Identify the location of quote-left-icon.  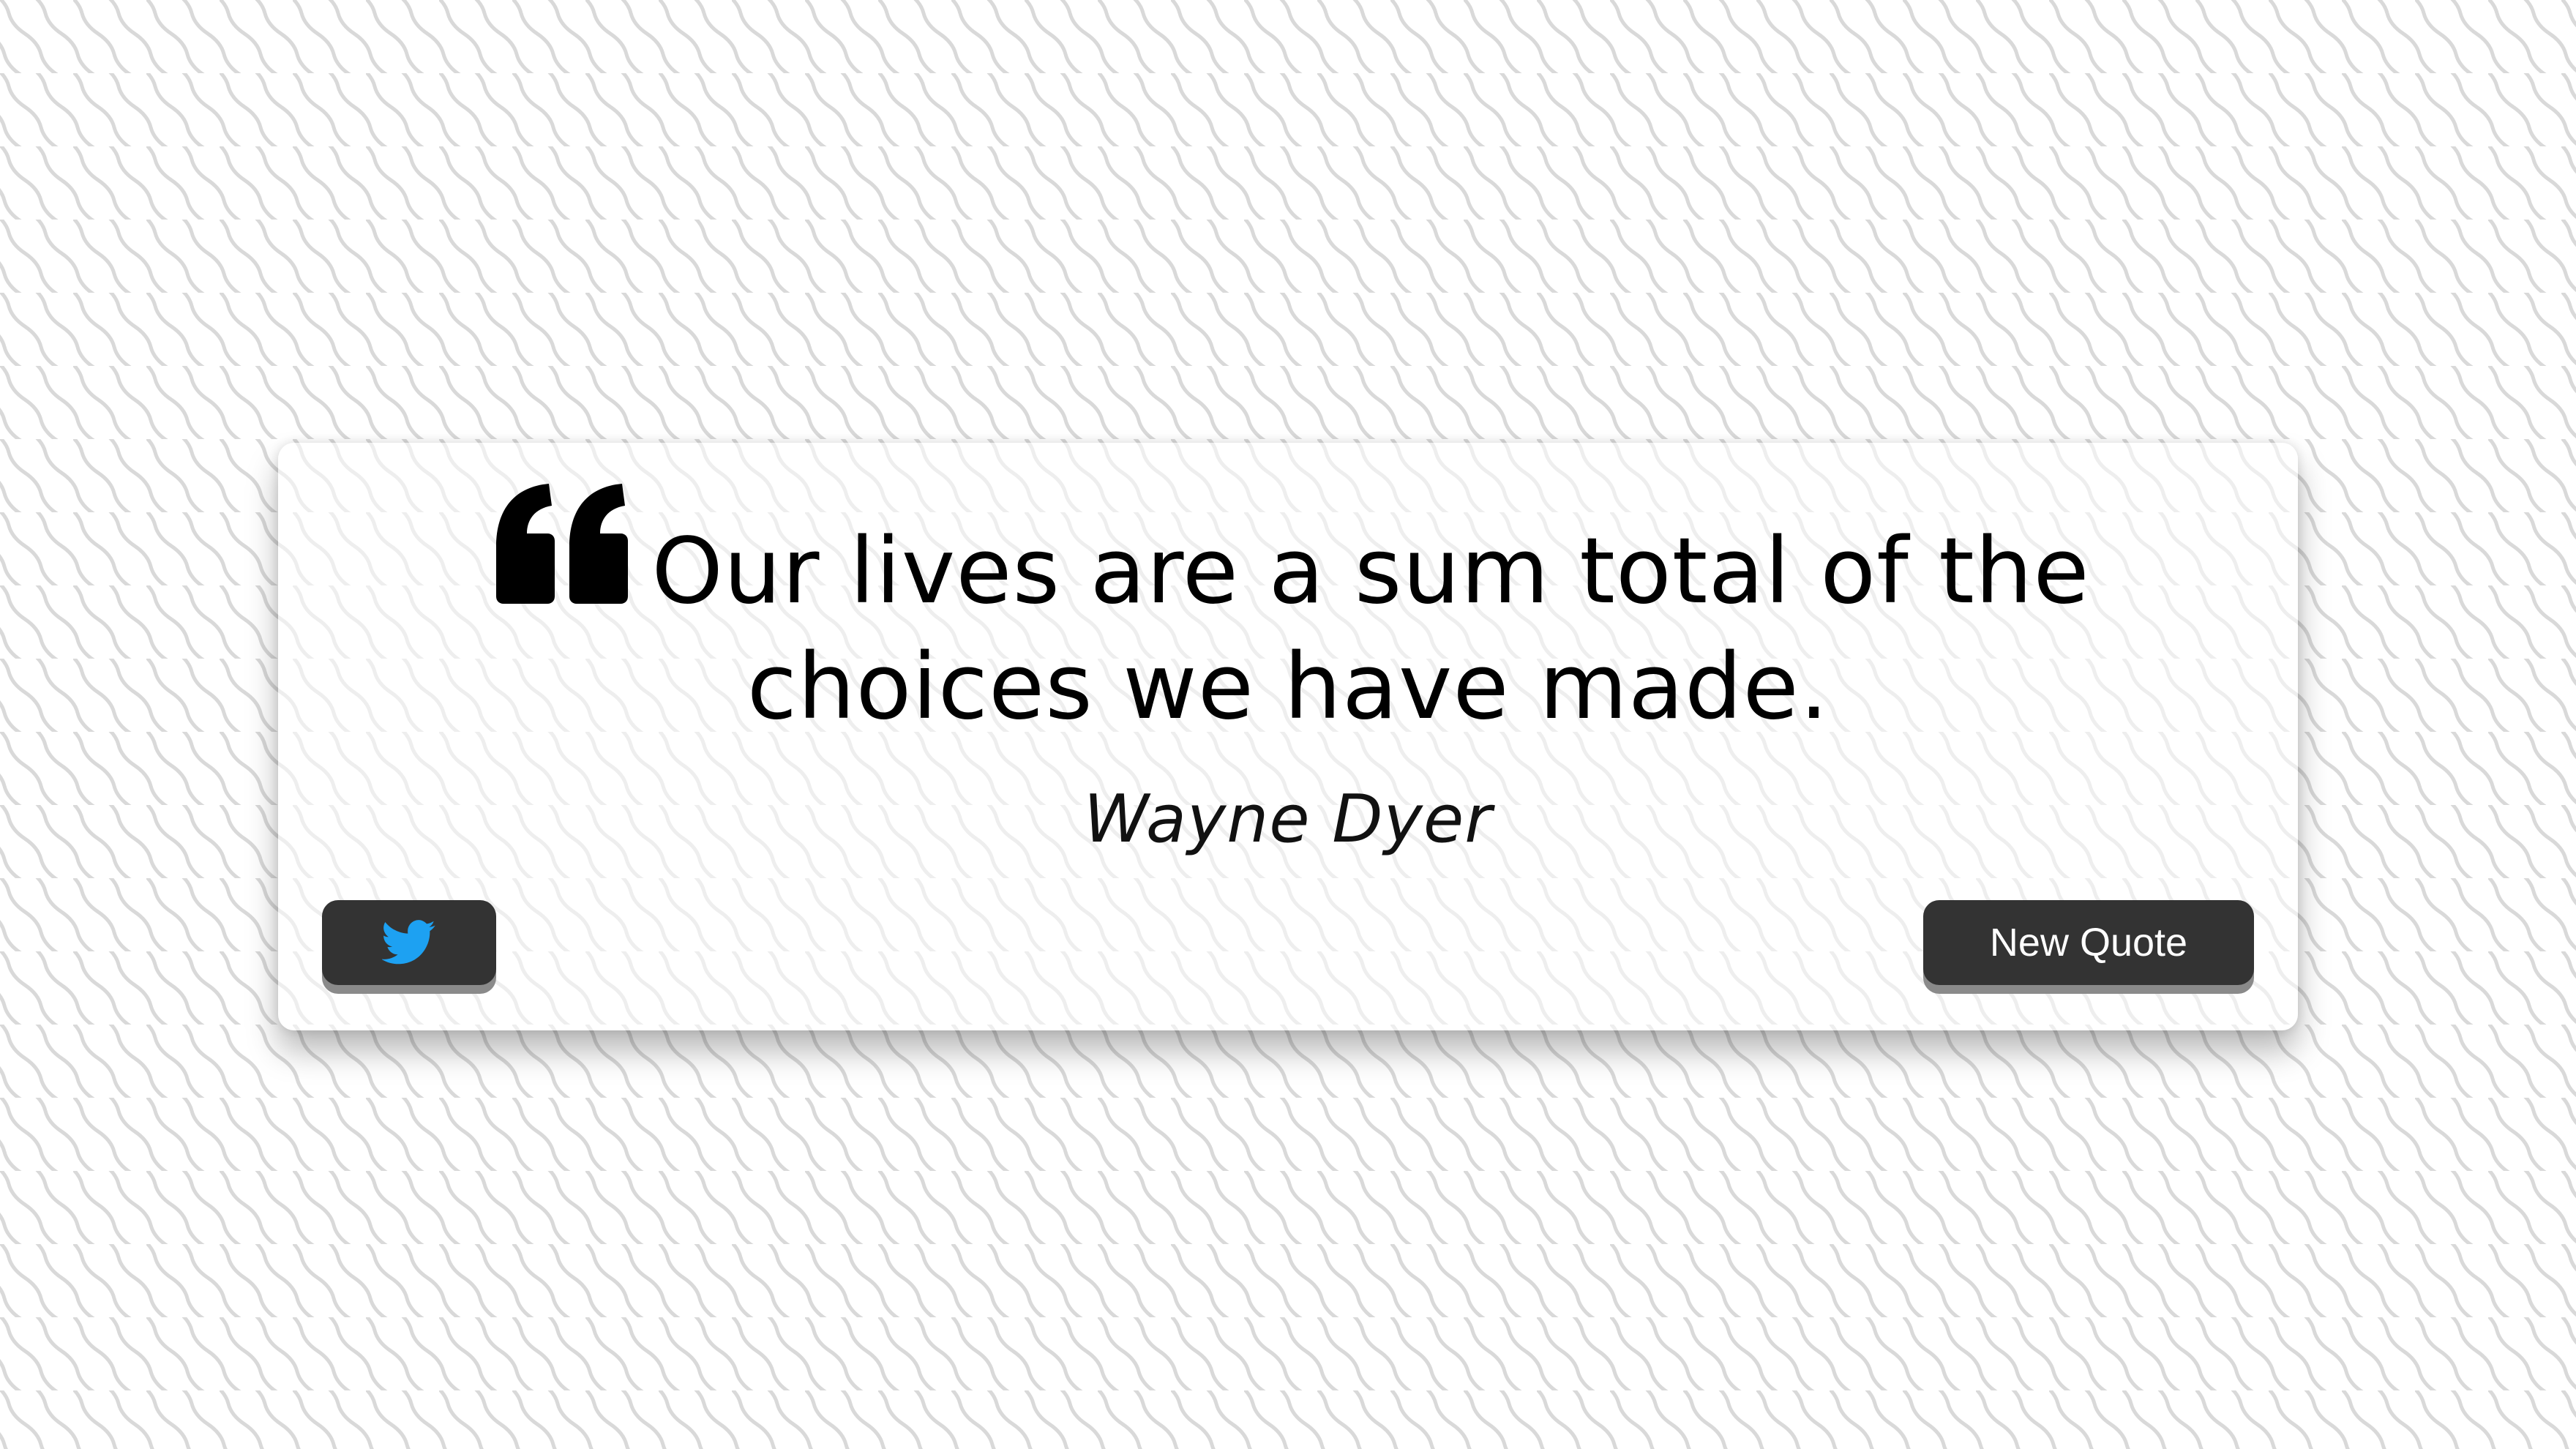
(562, 544).